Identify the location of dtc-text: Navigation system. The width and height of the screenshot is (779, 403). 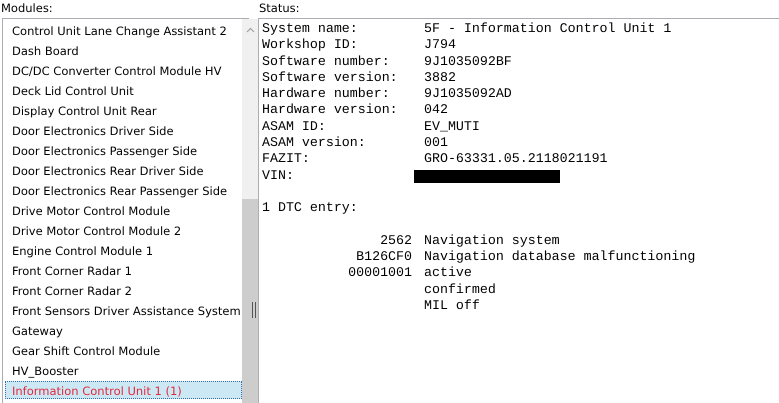
(492, 241).